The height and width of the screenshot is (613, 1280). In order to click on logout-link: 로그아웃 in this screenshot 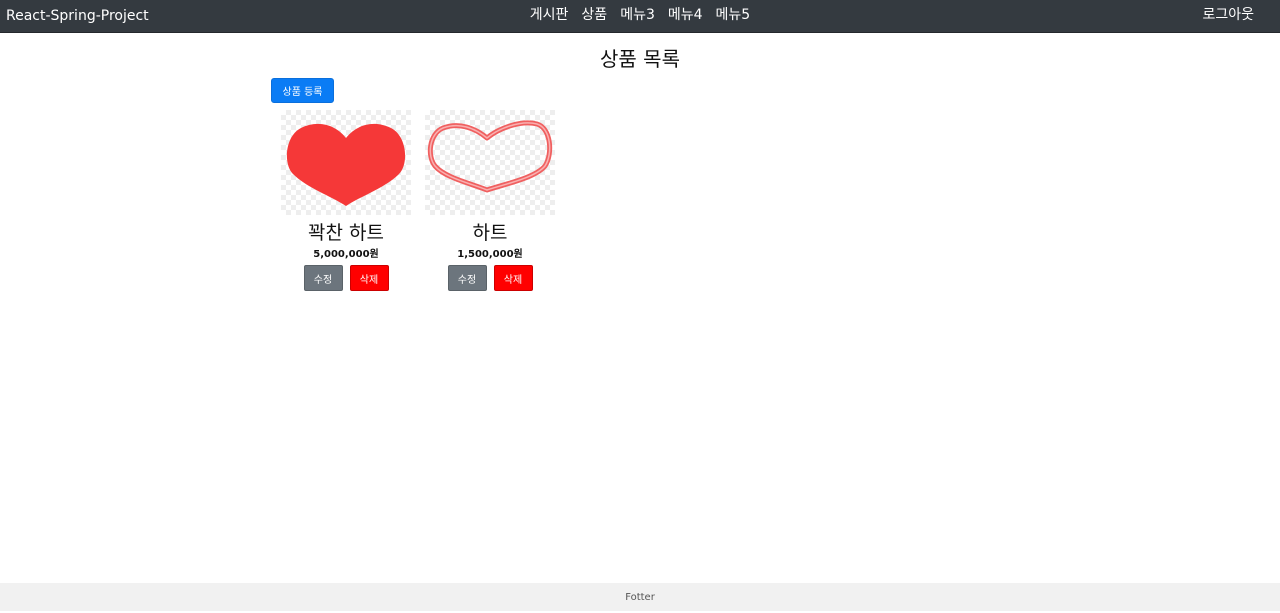, I will do `click(1228, 15)`.